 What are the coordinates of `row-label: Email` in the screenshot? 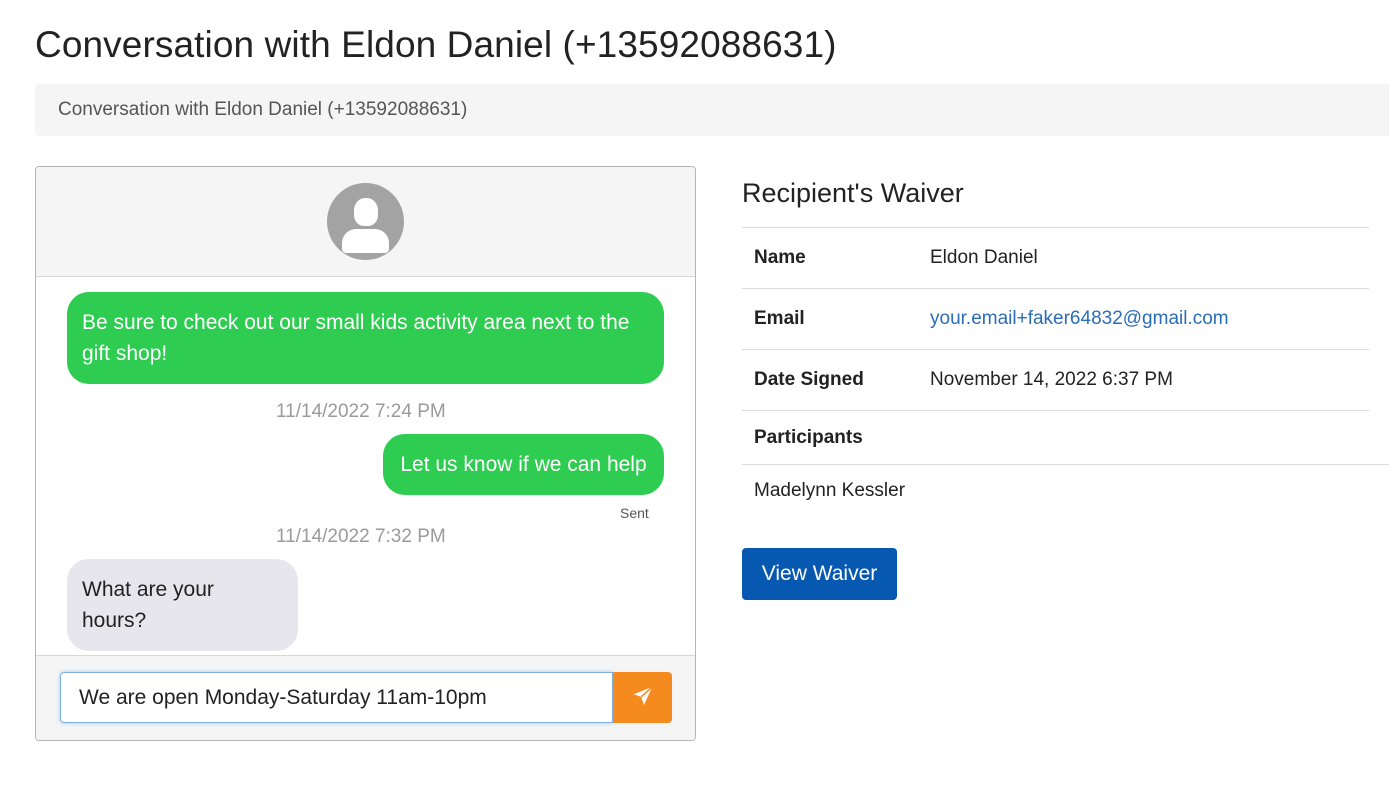 It's located at (830, 319).